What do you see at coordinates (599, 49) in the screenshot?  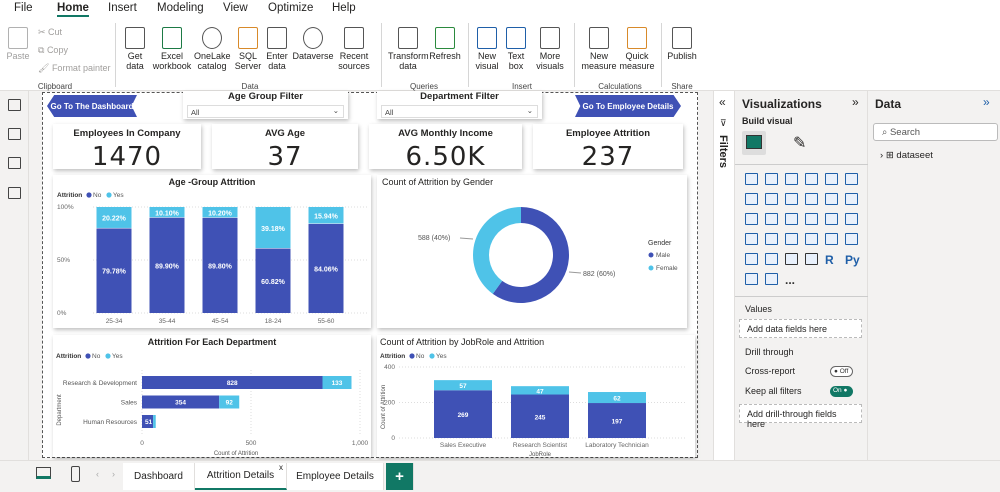 I see `new-measure-button: New measure` at bounding box center [599, 49].